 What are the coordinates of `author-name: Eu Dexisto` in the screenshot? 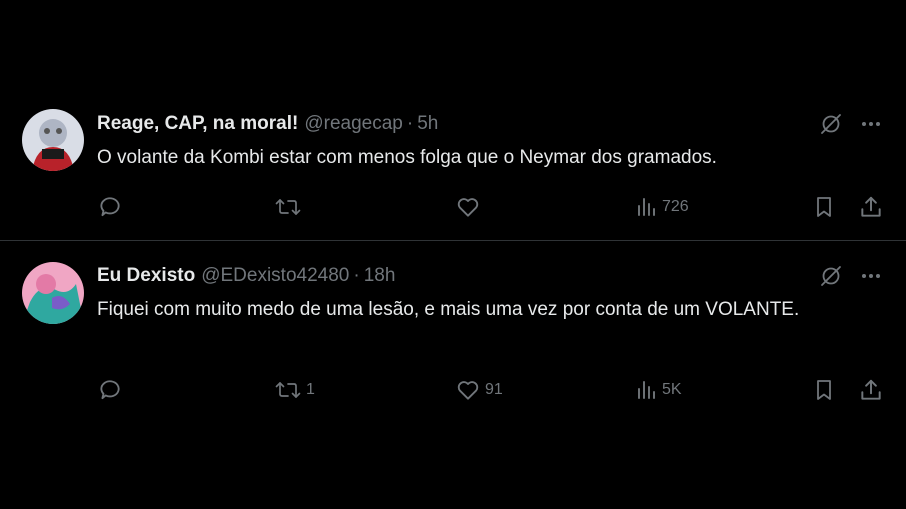 It's located at (146, 276).